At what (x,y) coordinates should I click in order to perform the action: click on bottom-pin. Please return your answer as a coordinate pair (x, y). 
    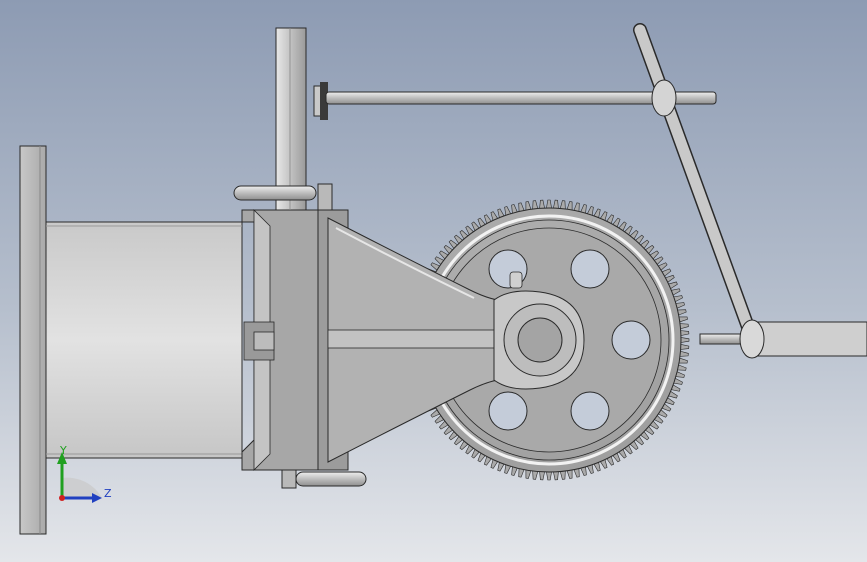
    Looking at the image, I should click on (324, 479).